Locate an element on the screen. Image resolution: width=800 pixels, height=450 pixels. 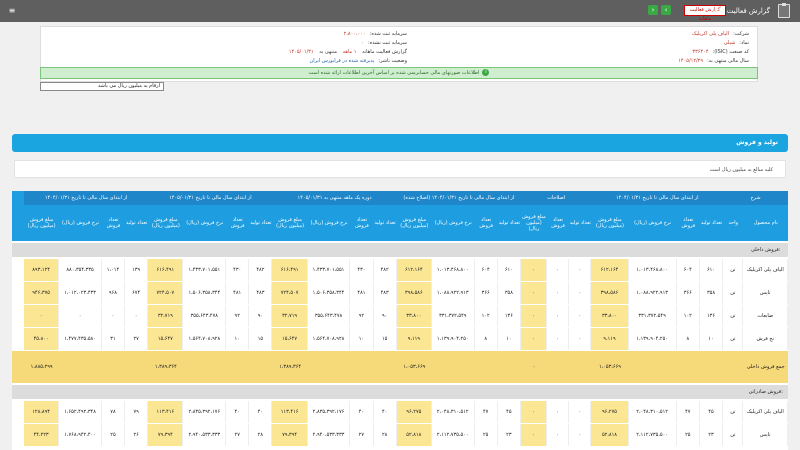
symbol-value: شپلی is located at coordinates (729, 43).